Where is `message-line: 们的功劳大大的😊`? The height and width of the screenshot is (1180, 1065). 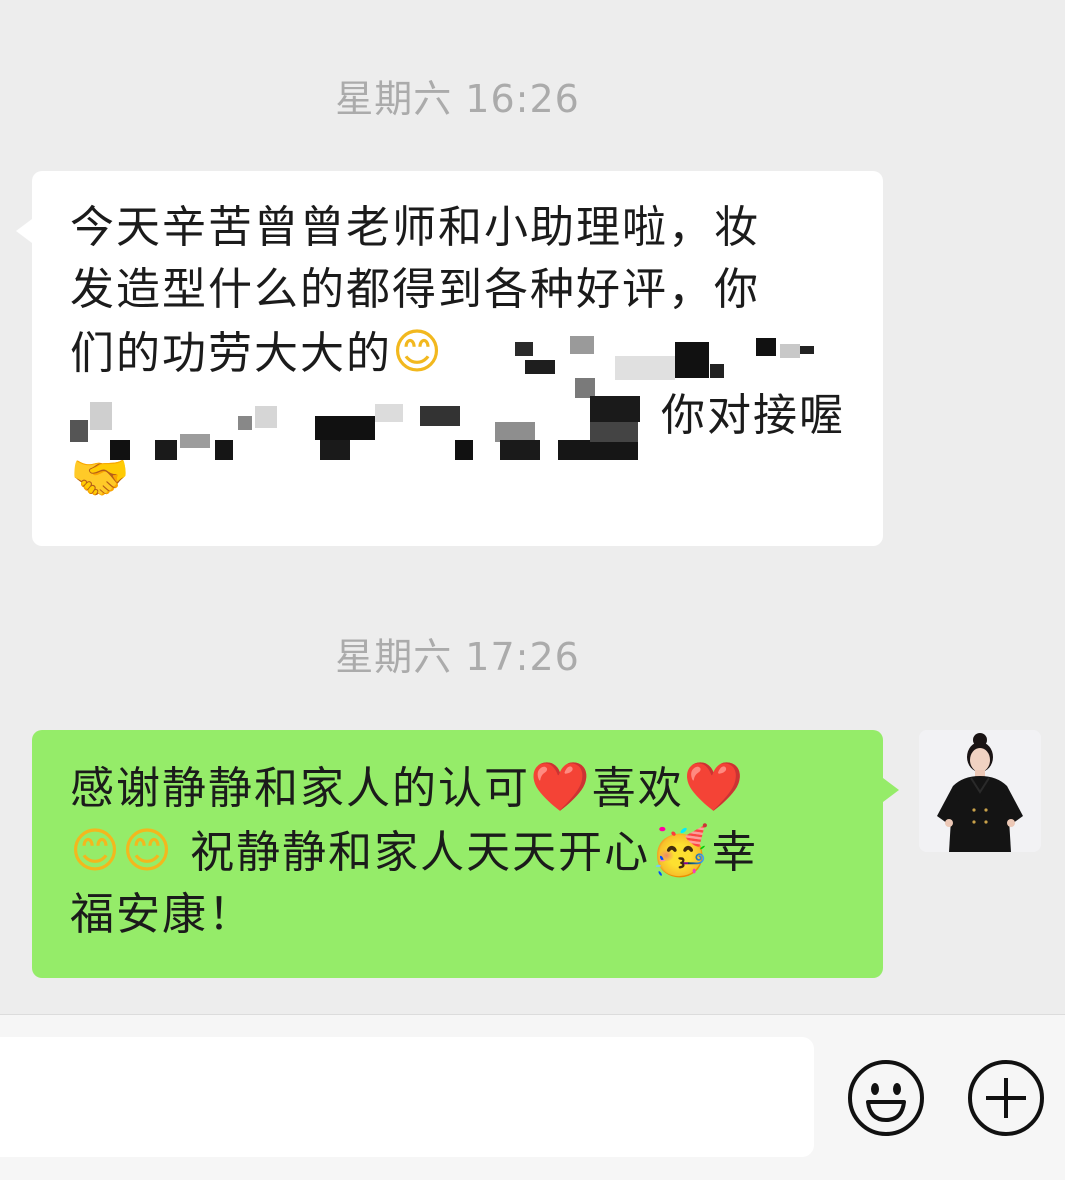
message-line: 们的功劳大大的😊 is located at coordinates (457, 353).